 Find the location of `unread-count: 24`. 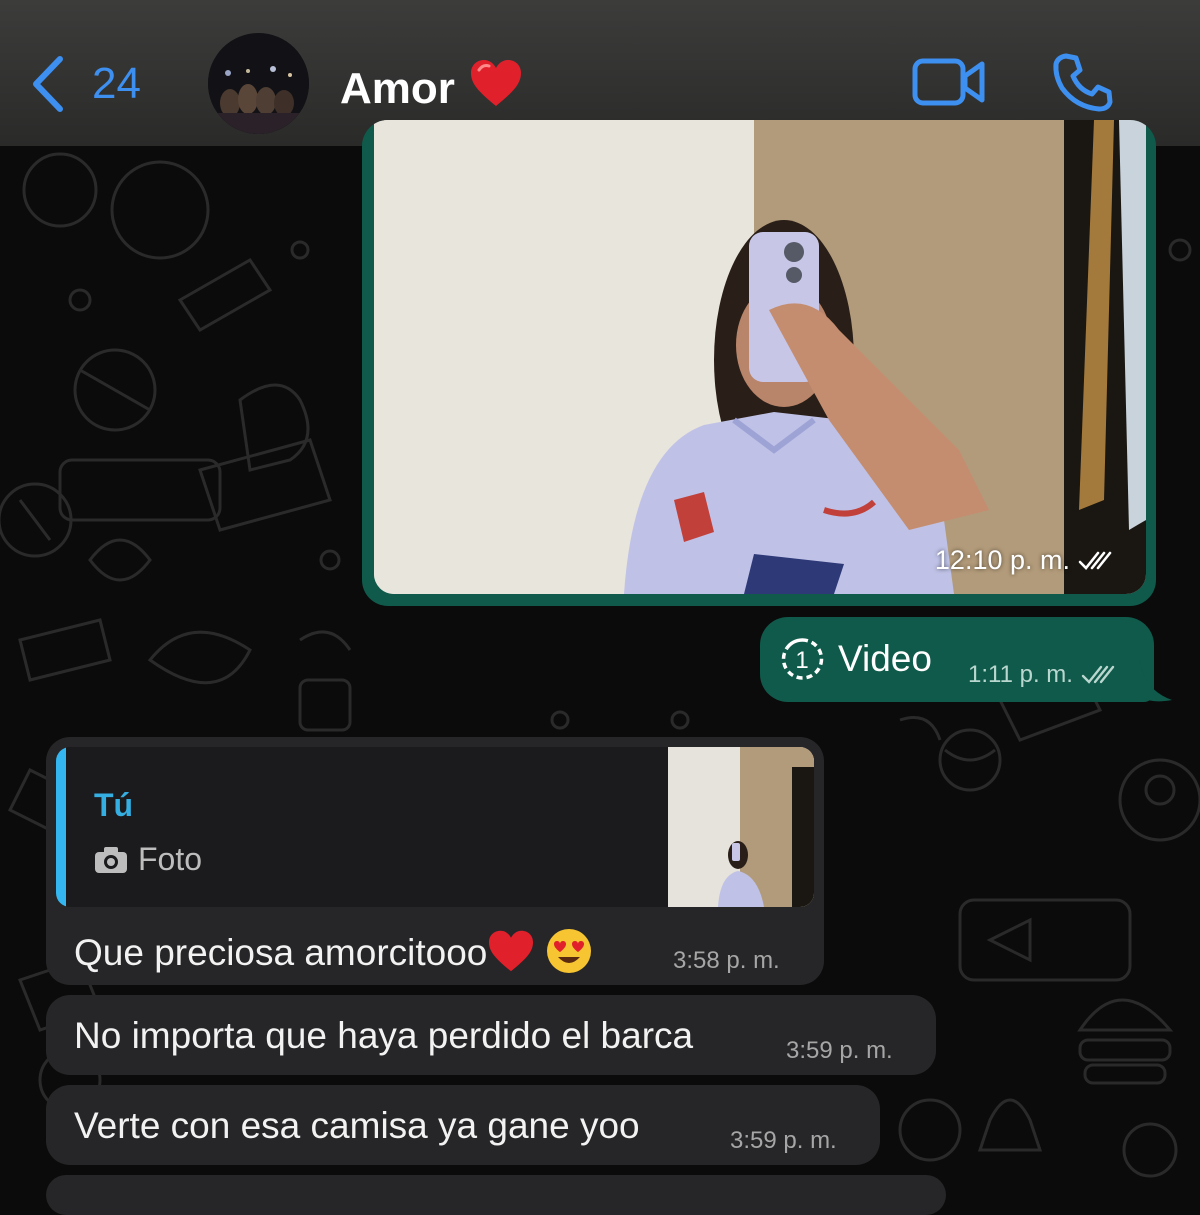

unread-count: 24 is located at coordinates (116, 83).